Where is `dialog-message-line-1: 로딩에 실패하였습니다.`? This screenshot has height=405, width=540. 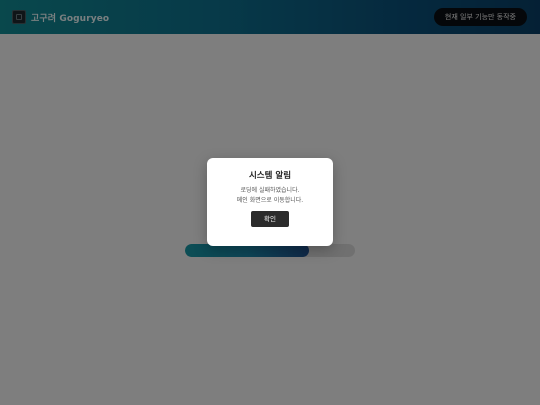 dialog-message-line-1: 로딩에 실패하였습니다. is located at coordinates (270, 190).